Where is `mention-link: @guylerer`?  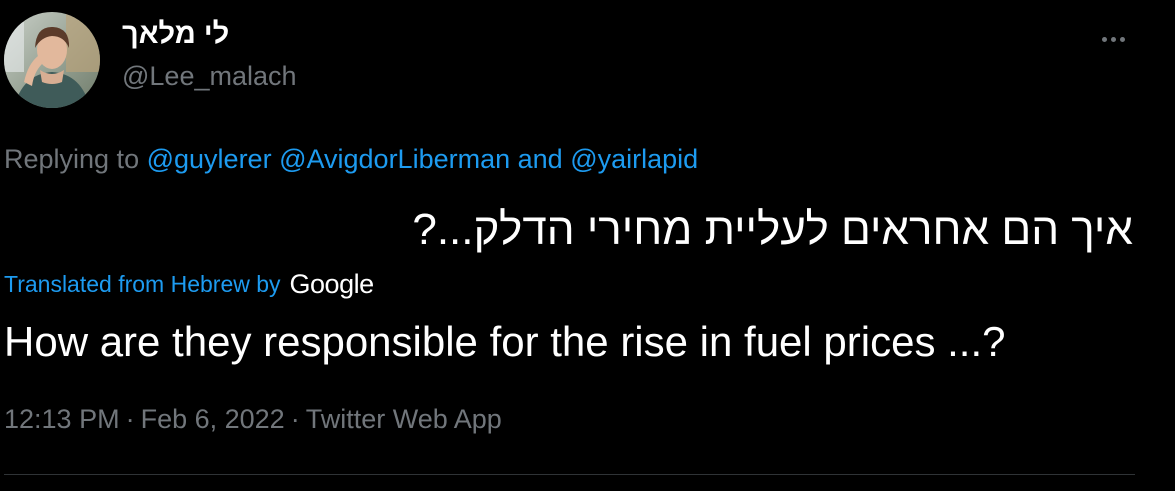
mention-link: @guylerer is located at coordinates (209, 159).